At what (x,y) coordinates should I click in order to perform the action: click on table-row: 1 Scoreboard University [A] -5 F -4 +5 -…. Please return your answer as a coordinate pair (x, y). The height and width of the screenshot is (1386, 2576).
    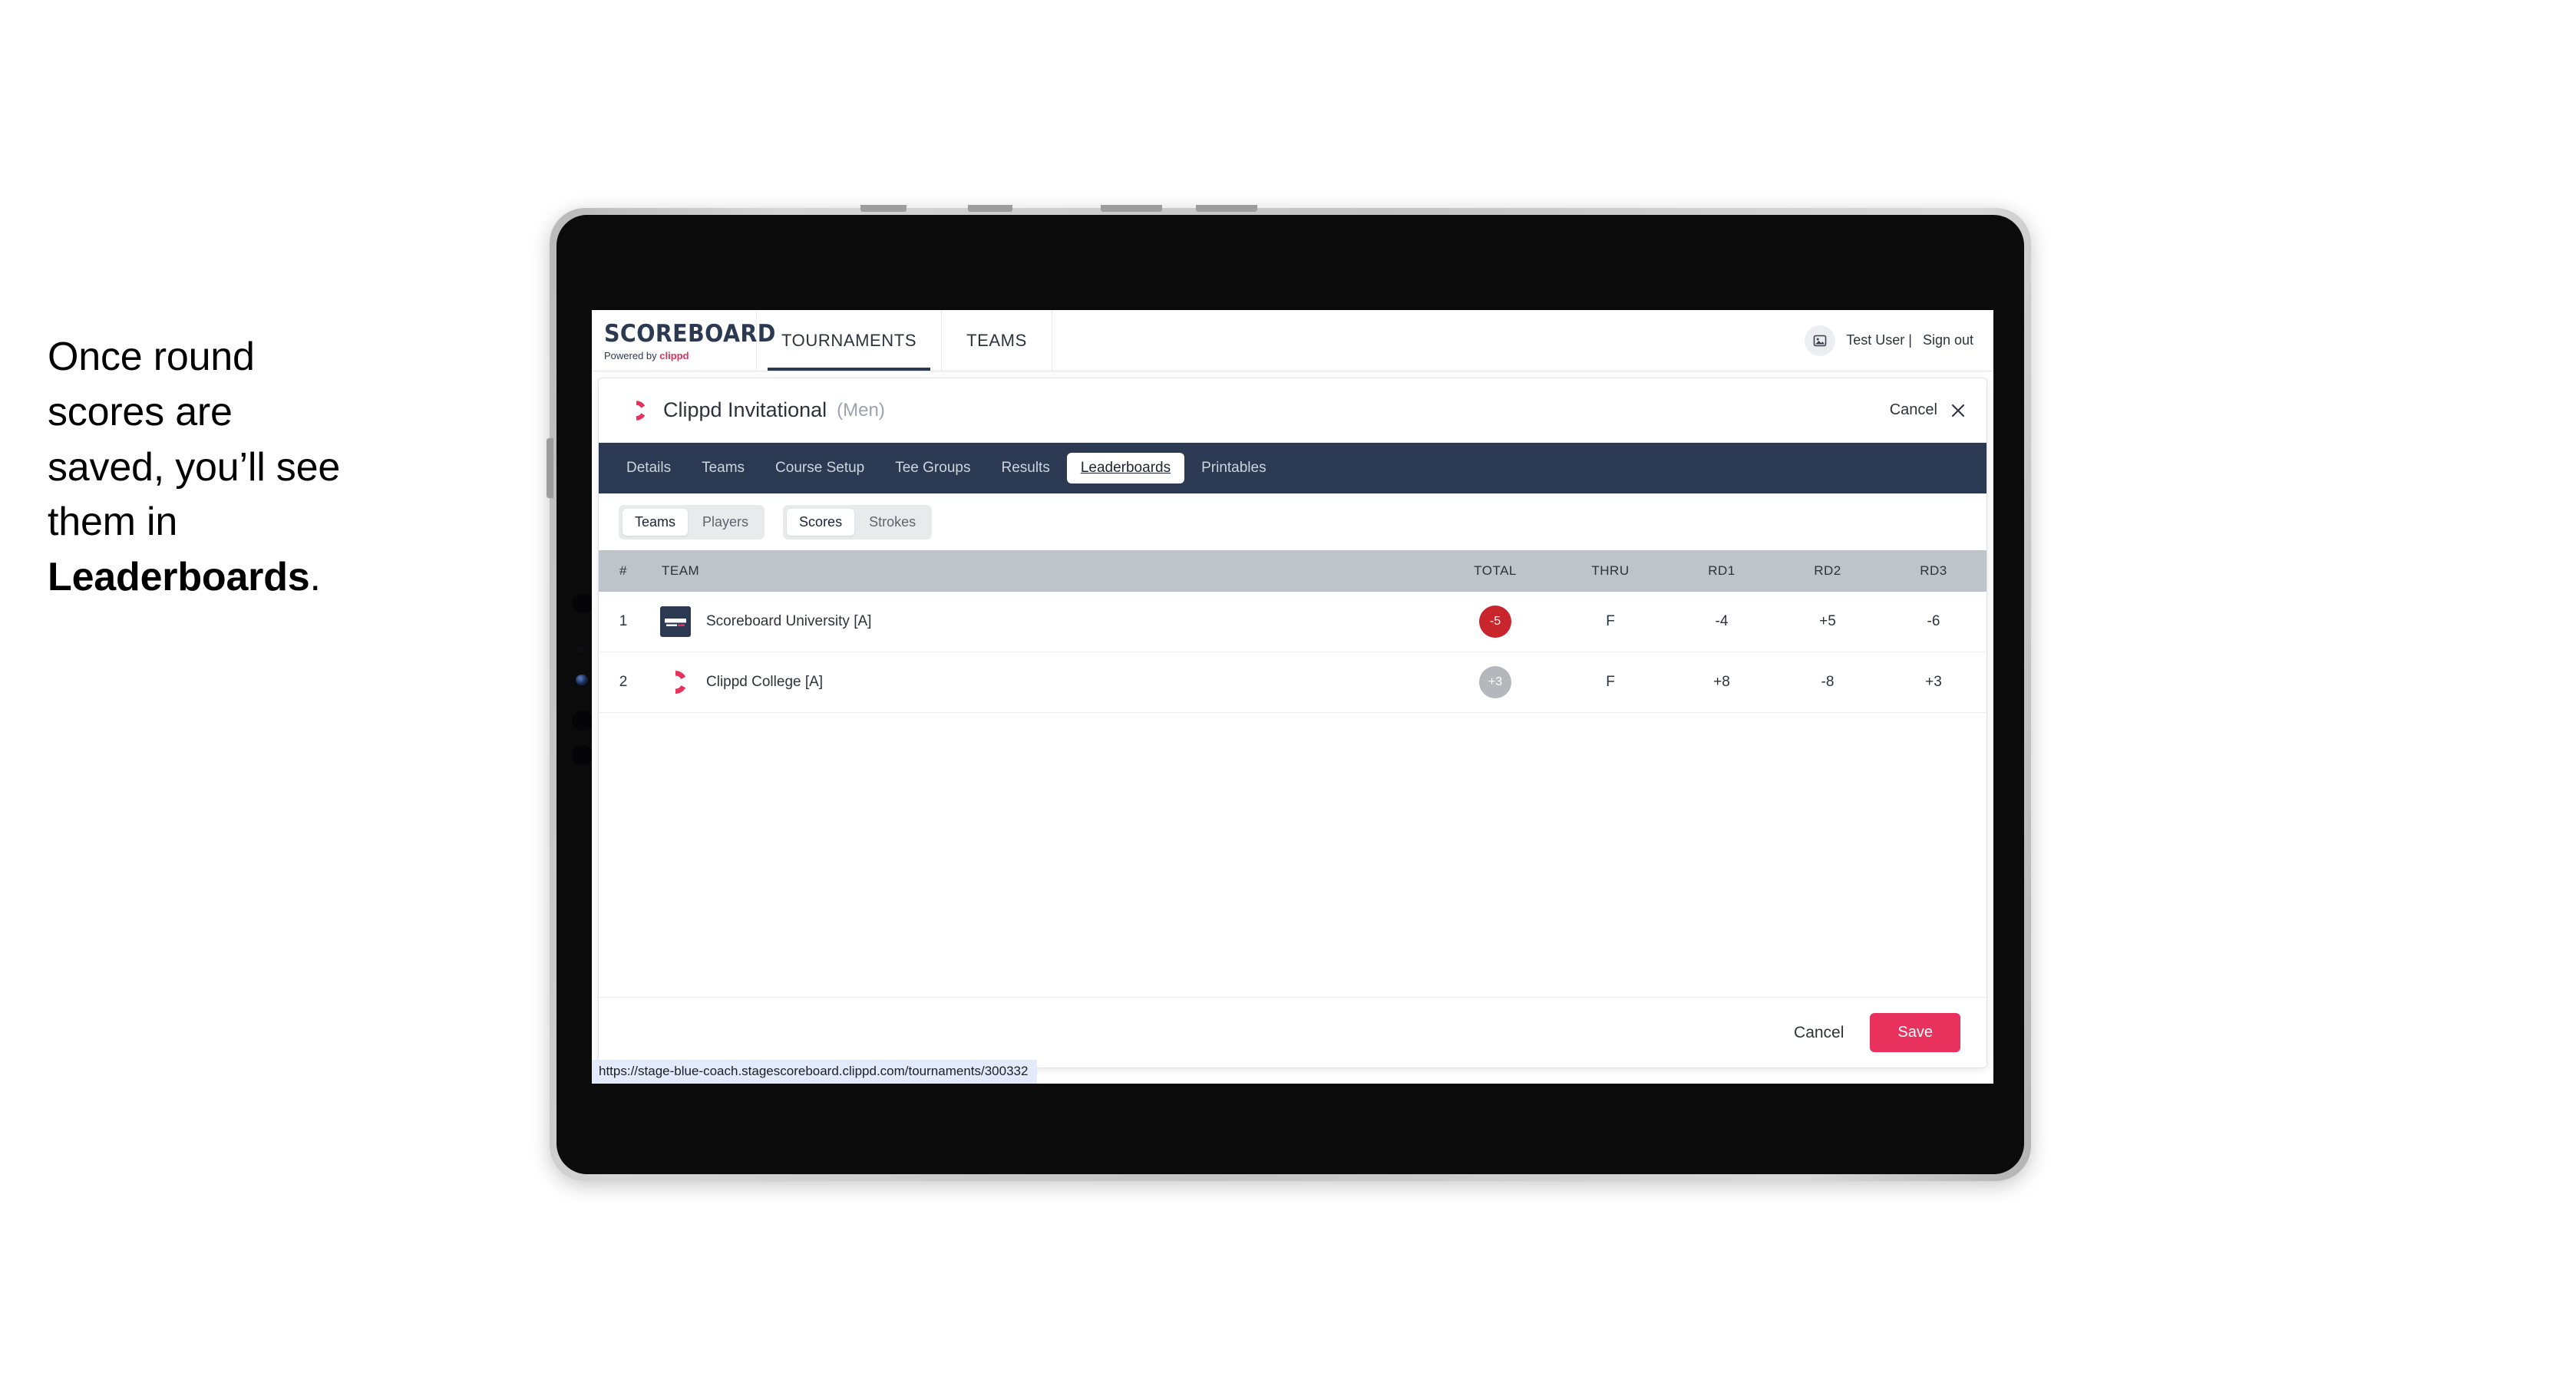
    Looking at the image, I should click on (1292, 622).